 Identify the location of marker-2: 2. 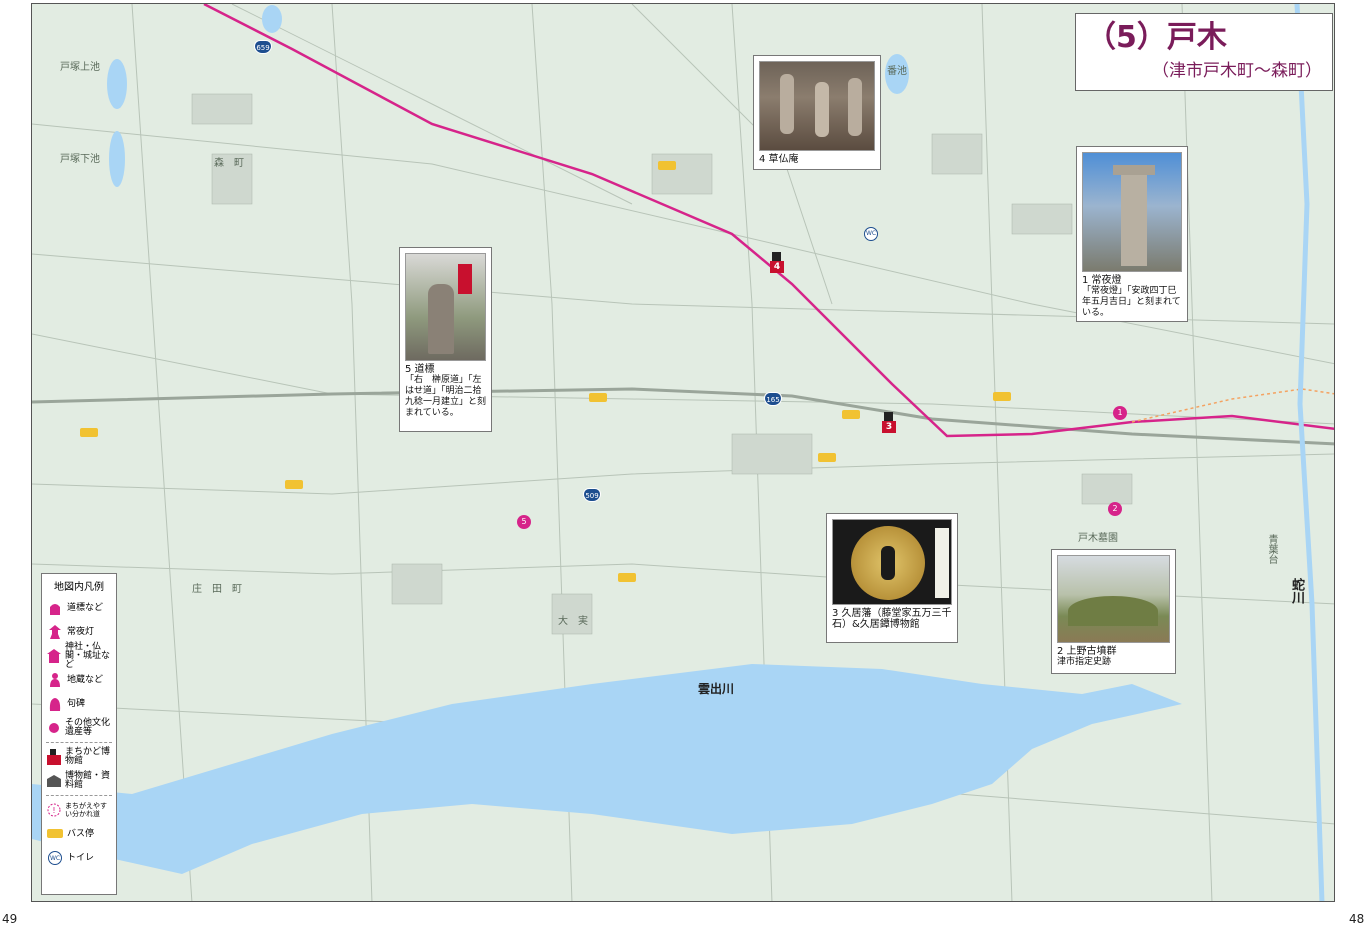
(1115, 509).